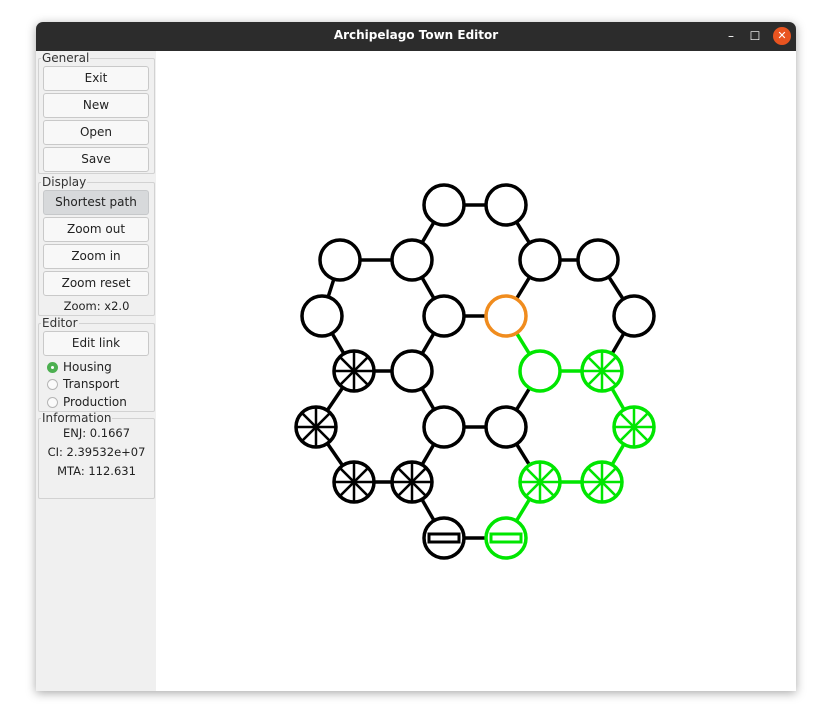 The image size is (826, 720). I want to click on node-n14-star, so click(602, 371).